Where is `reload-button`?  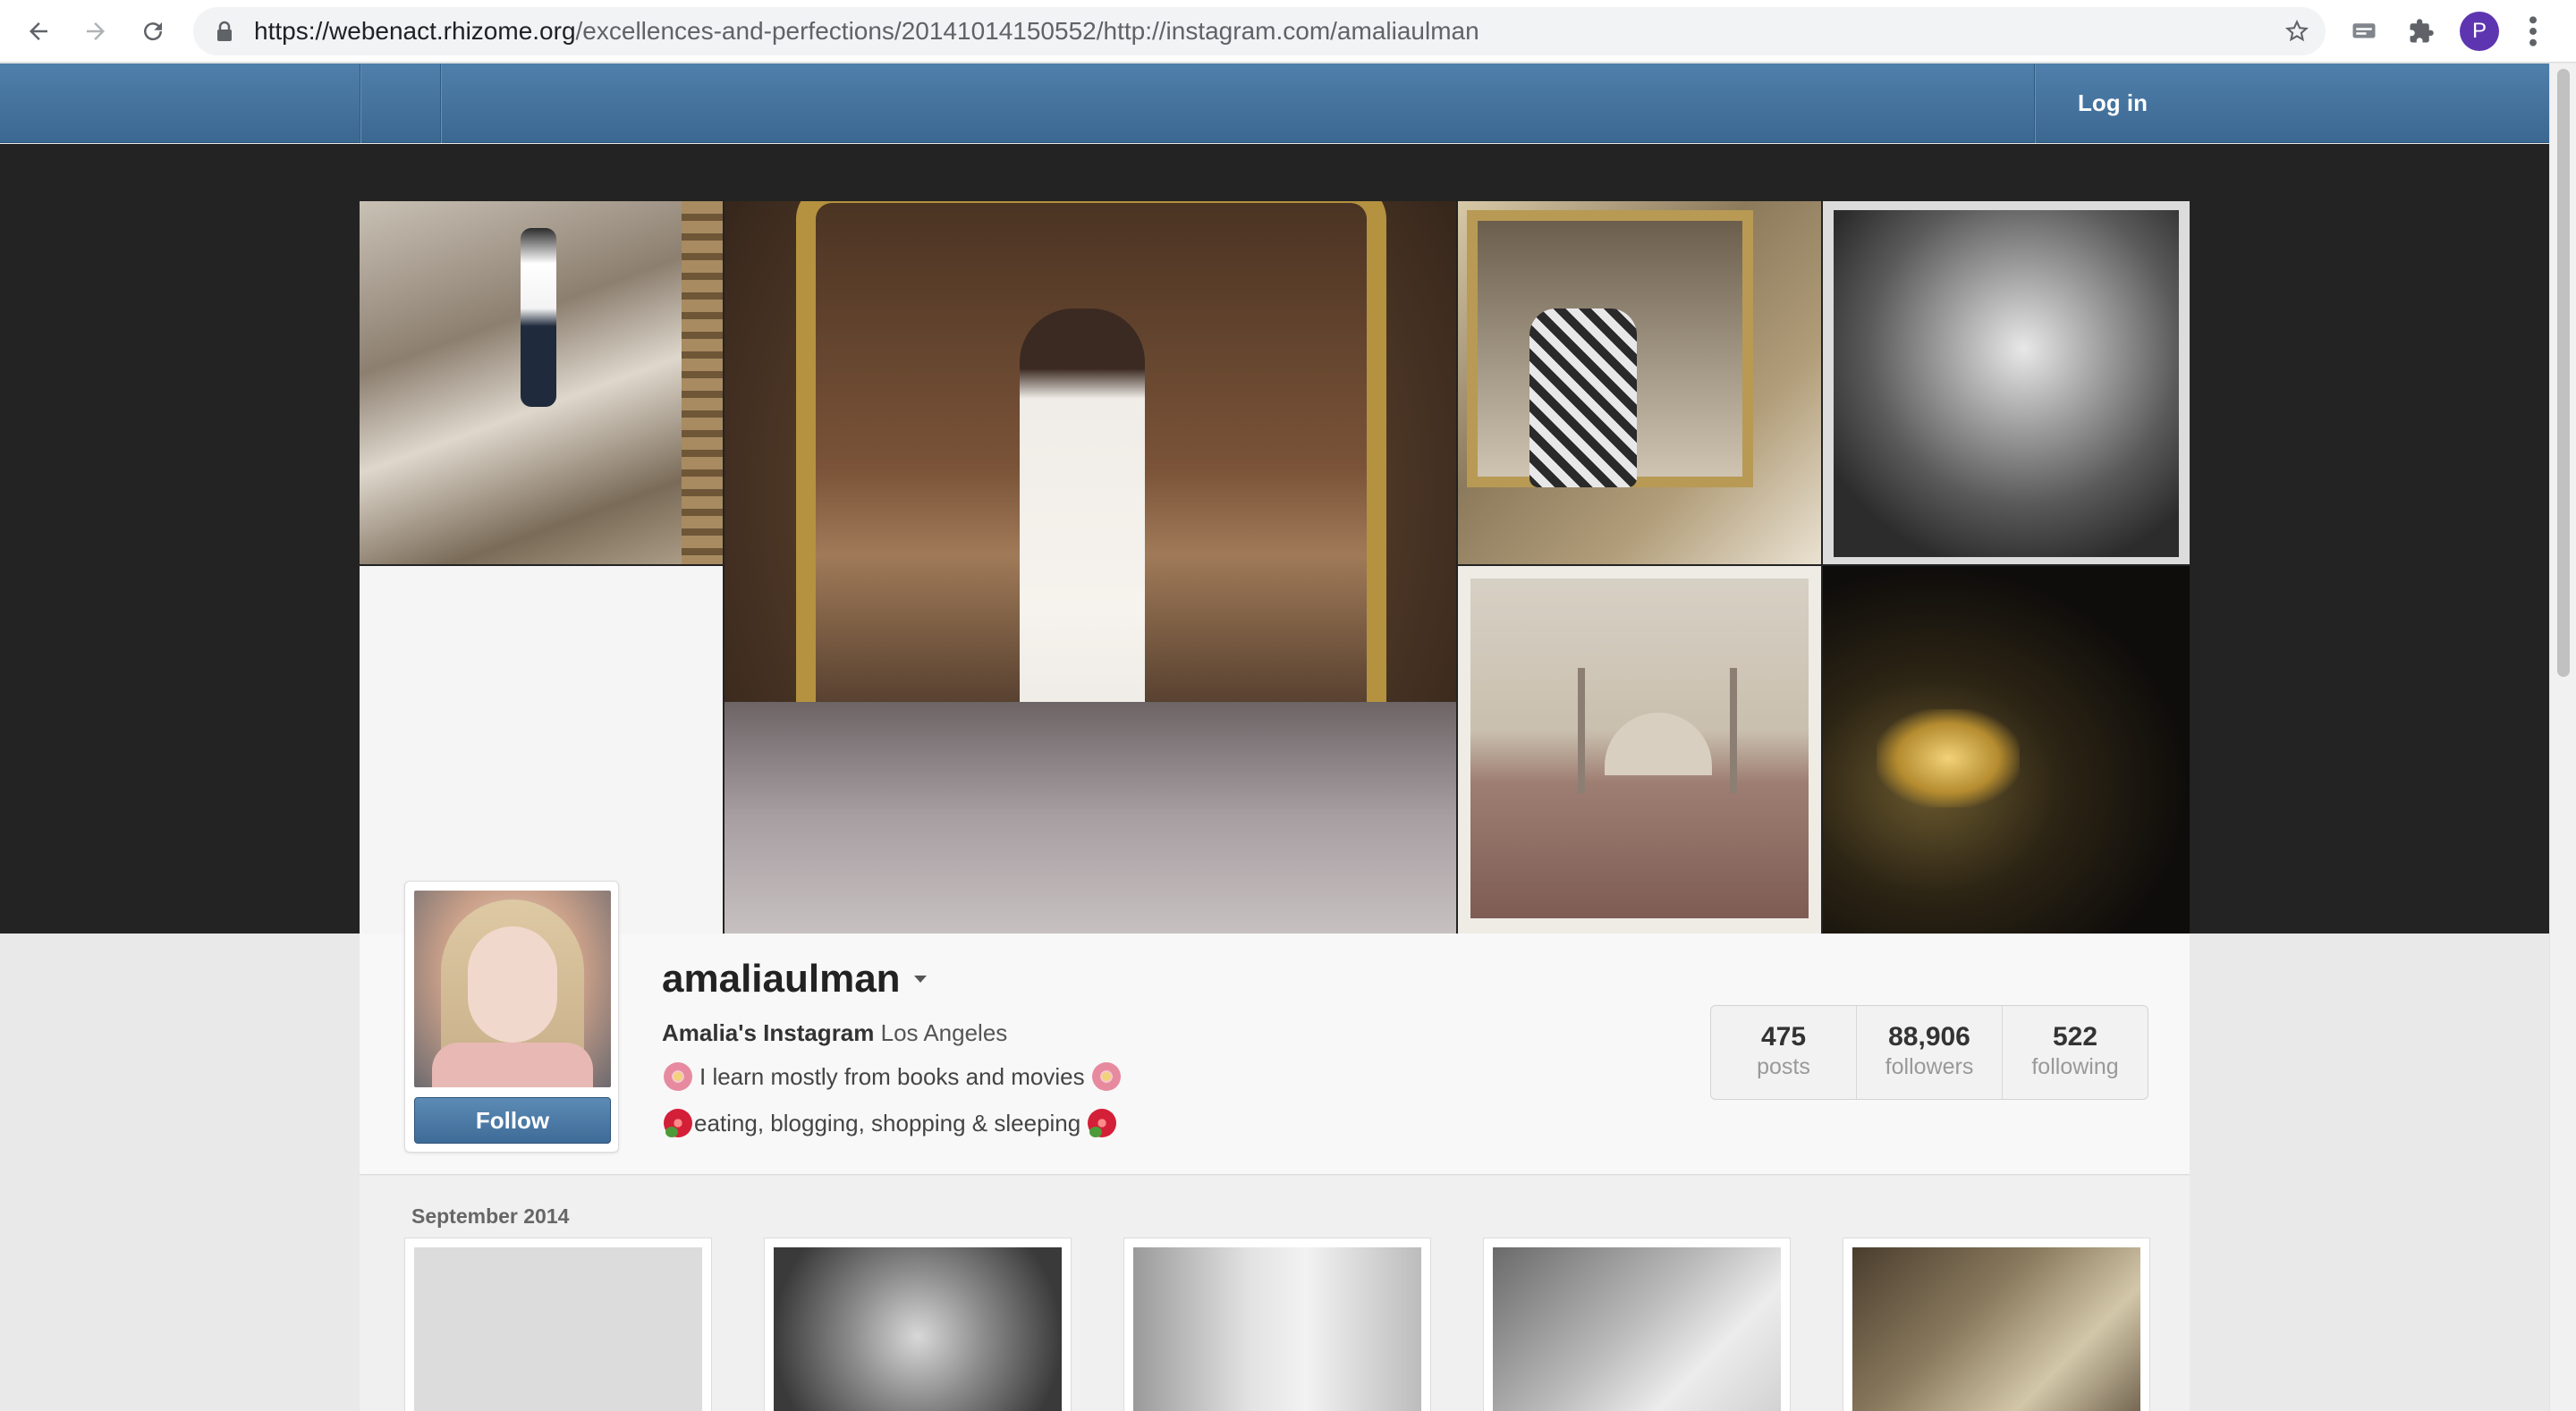
reload-button is located at coordinates (153, 31).